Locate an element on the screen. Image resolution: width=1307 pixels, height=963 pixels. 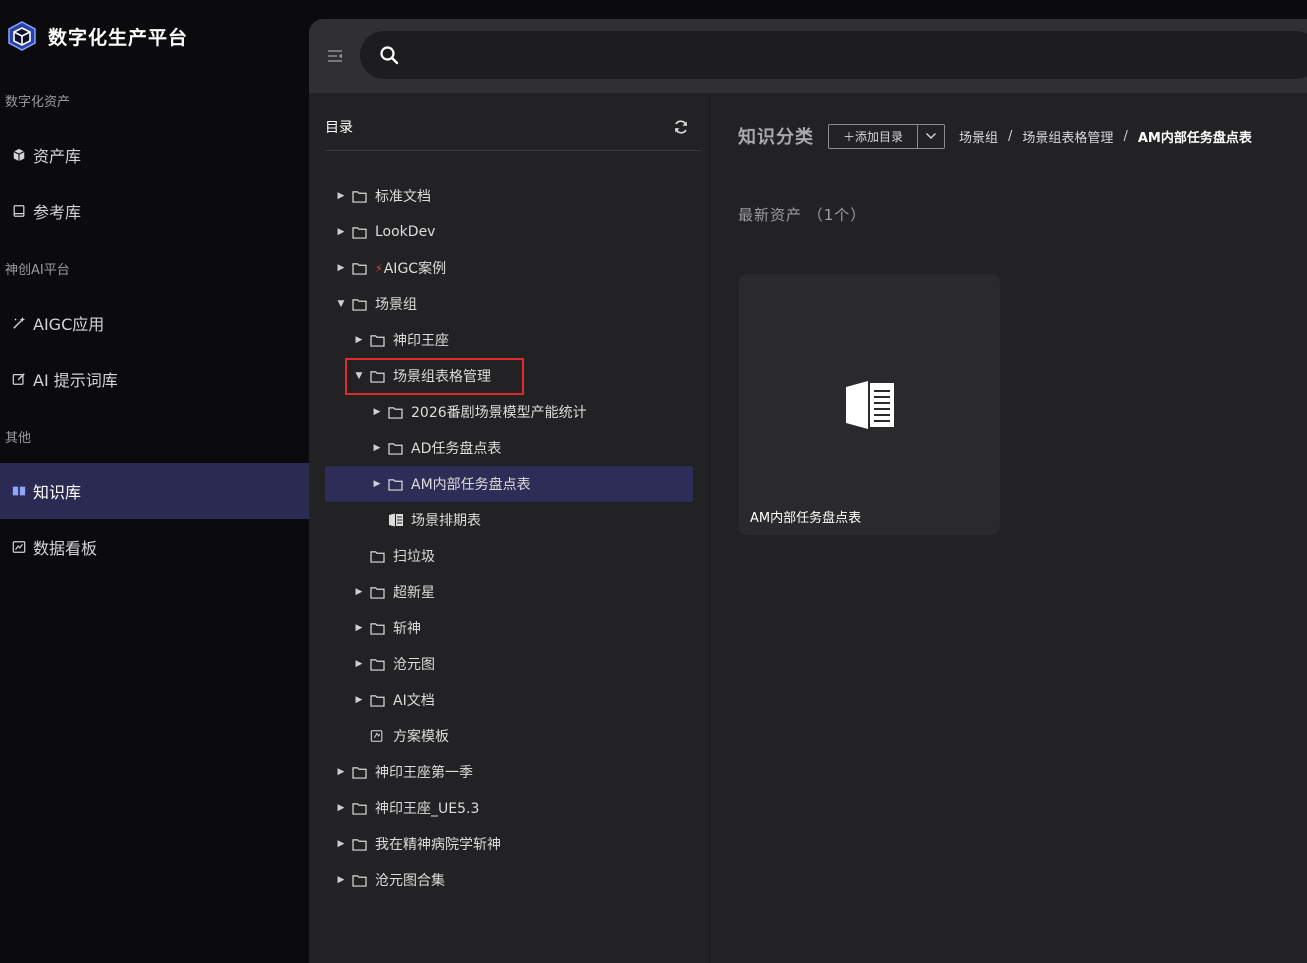
tree-title: 目录 is located at coordinates (339, 128).